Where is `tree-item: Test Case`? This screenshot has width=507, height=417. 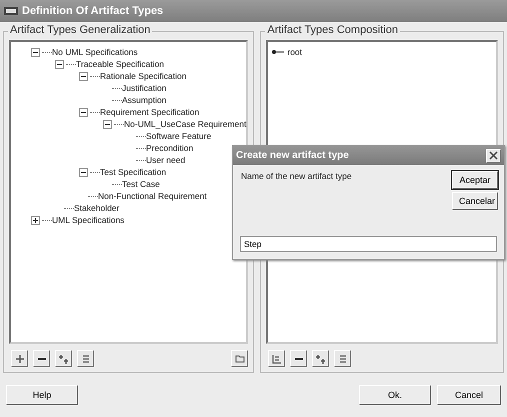 tree-item: Test Case is located at coordinates (141, 184).